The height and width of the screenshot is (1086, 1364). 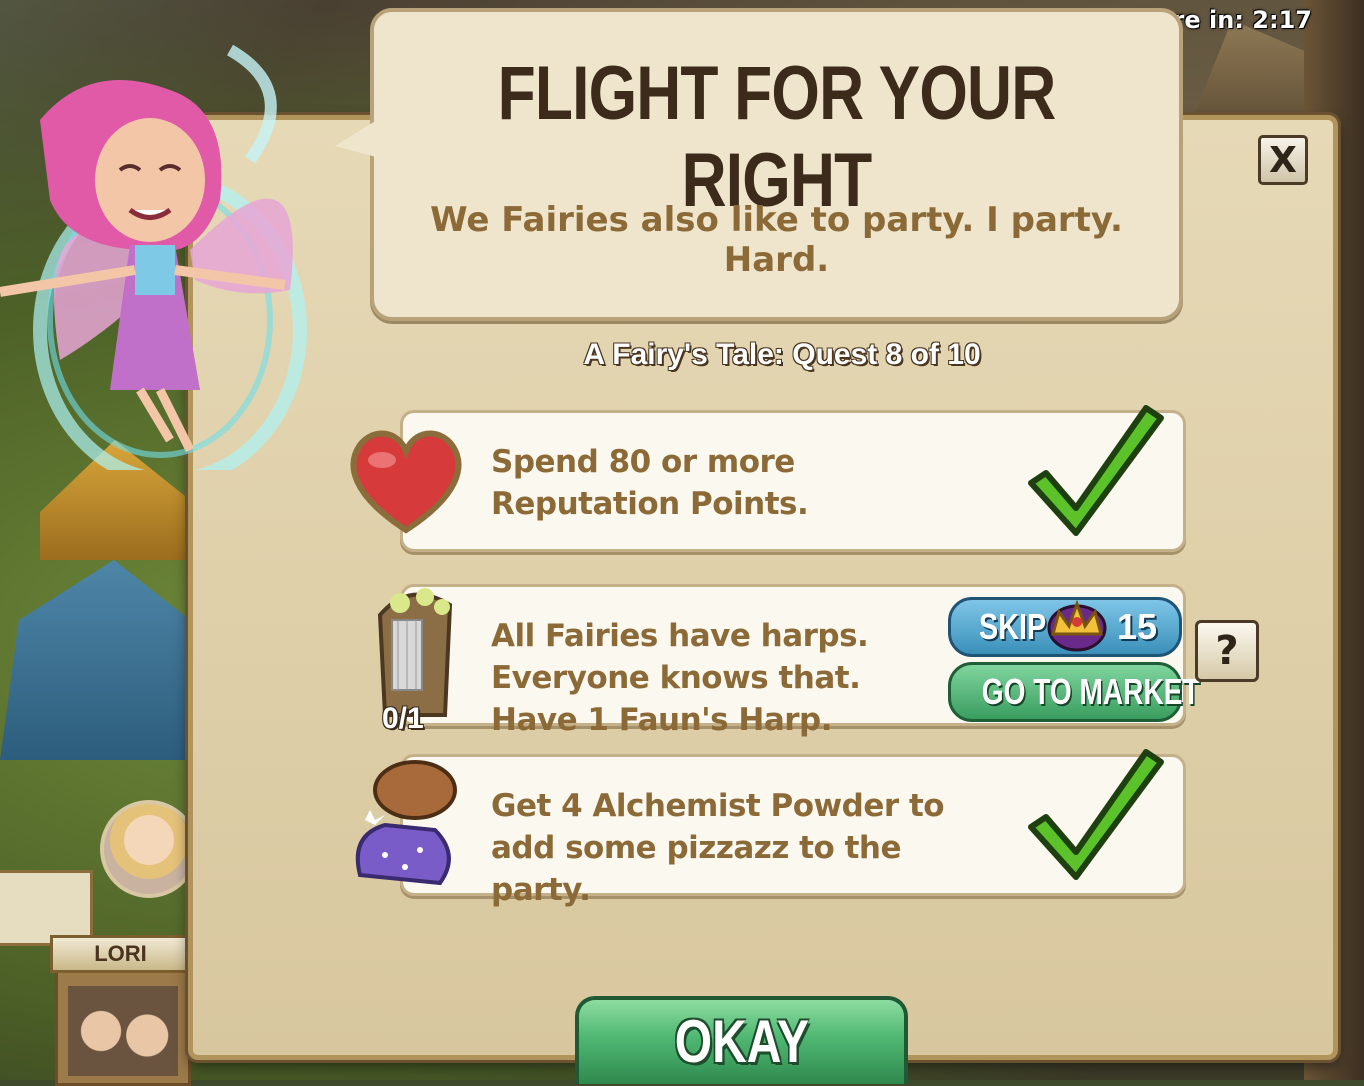 What do you see at coordinates (95, 660) in the screenshot?
I see `house-building` at bounding box center [95, 660].